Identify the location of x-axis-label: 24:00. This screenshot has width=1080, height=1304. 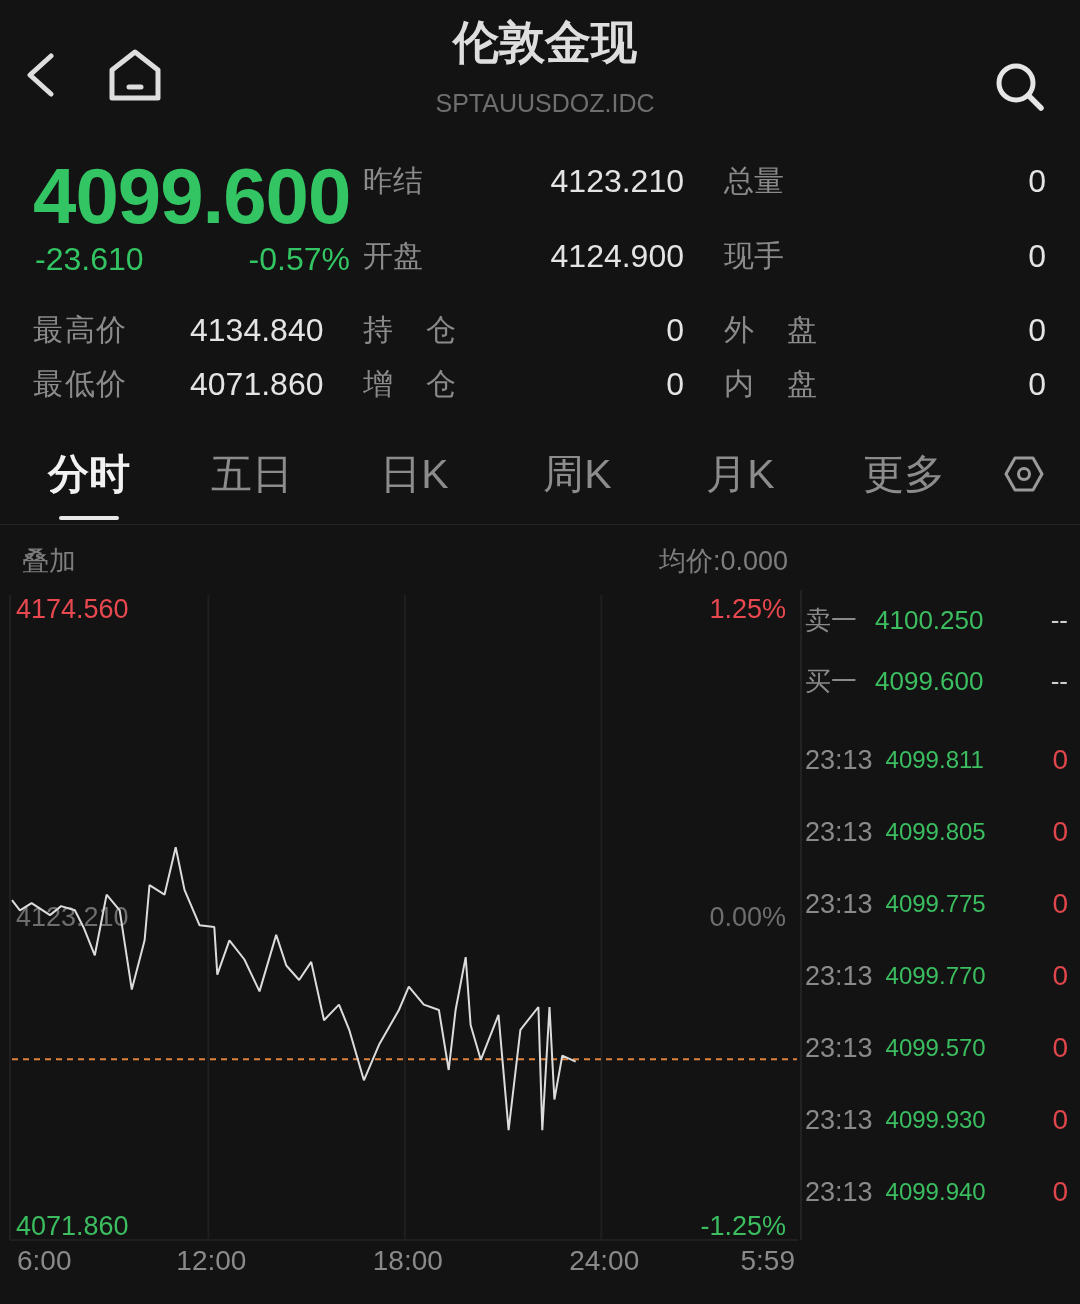
(604, 1260).